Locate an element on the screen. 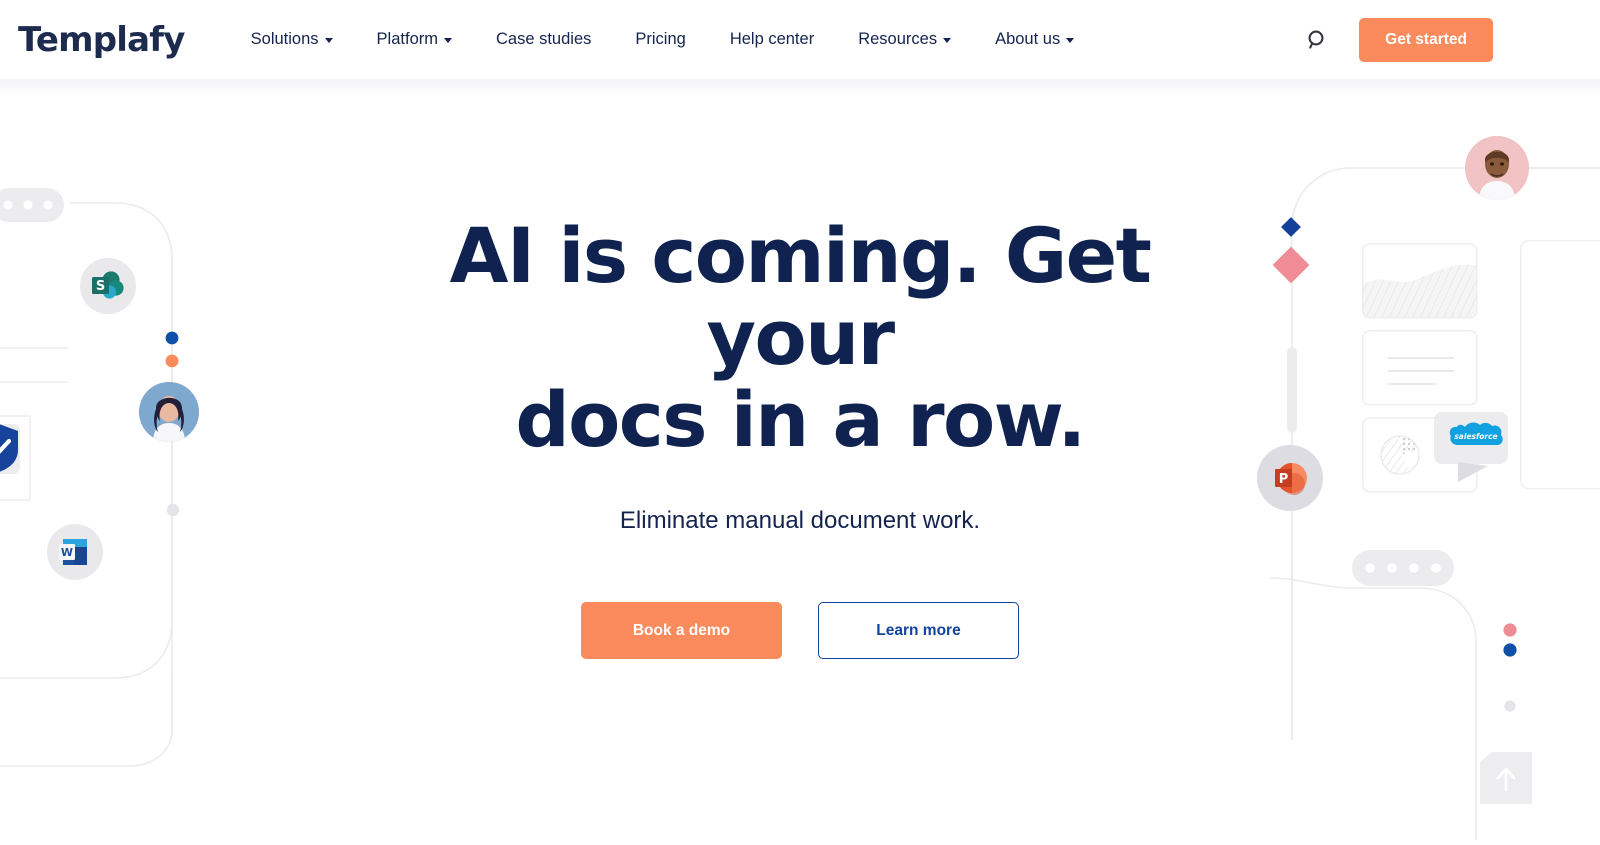  get-started-button: Get started is located at coordinates (1426, 39).